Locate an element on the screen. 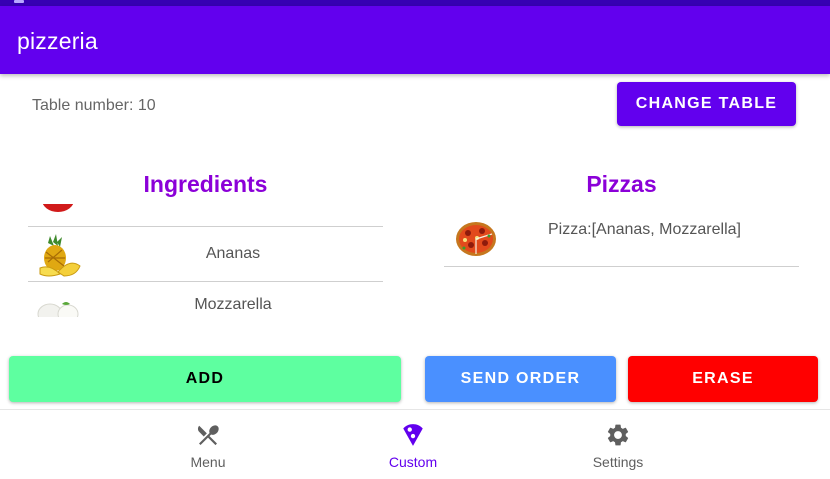 The width and height of the screenshot is (830, 479). list-item is located at coordinates (205, 215).